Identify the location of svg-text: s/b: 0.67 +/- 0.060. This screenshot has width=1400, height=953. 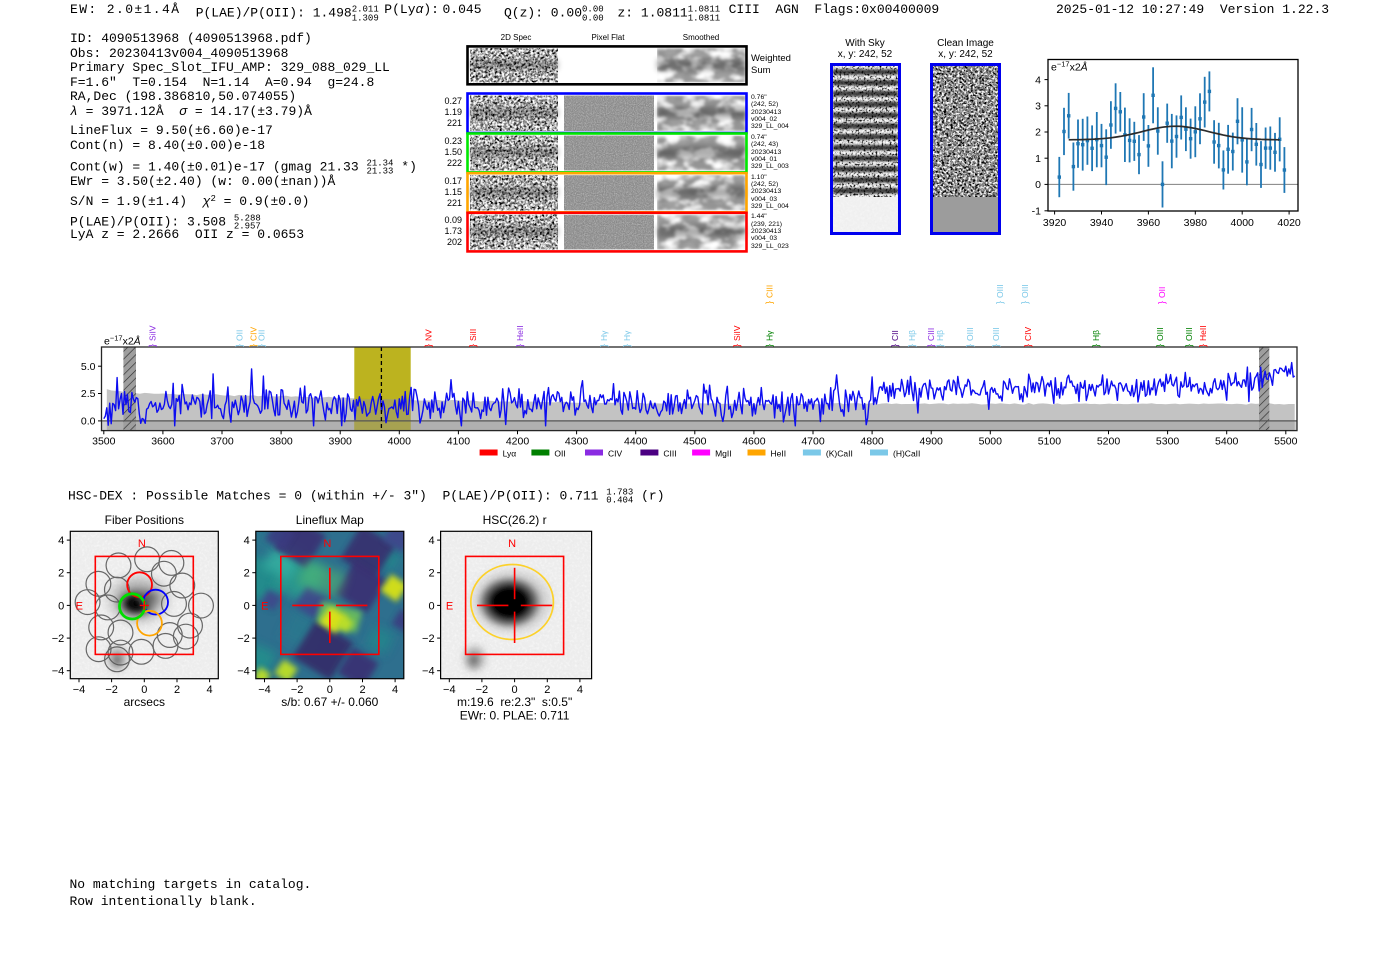
(329, 702).